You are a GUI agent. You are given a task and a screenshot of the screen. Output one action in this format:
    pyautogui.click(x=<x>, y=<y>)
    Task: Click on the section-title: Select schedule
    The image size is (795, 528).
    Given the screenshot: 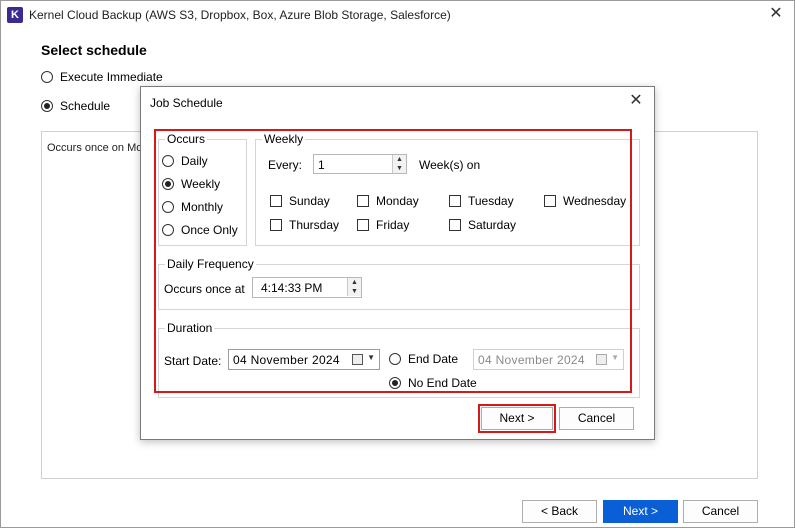 What is the action you would take?
    pyautogui.click(x=94, y=50)
    